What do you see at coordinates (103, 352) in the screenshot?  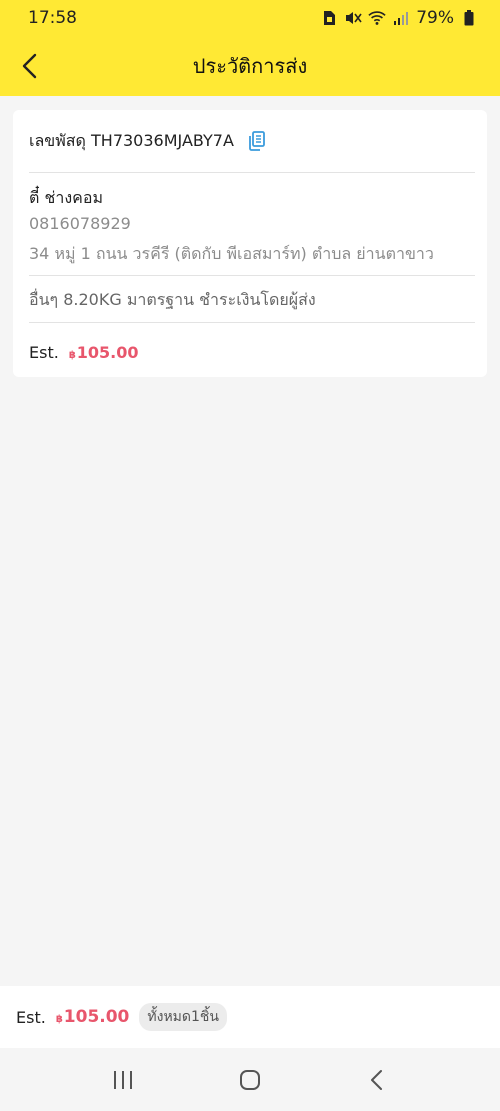 I see `estimate-price: ฿105.00` at bounding box center [103, 352].